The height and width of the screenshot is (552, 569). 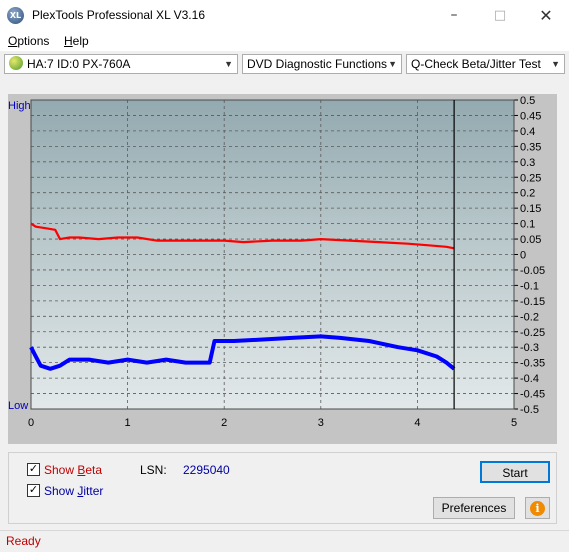 I want to click on x-tick-label: 2, so click(x=224, y=423).